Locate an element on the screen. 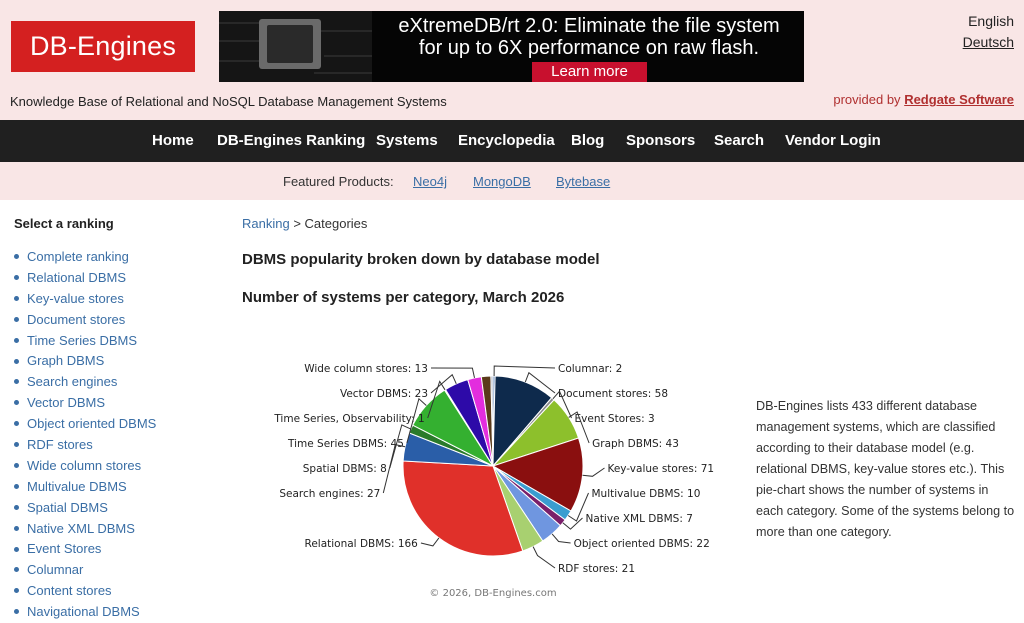 This screenshot has width=1024, height=623. ranking-link: Graph DBMS is located at coordinates (65, 360).